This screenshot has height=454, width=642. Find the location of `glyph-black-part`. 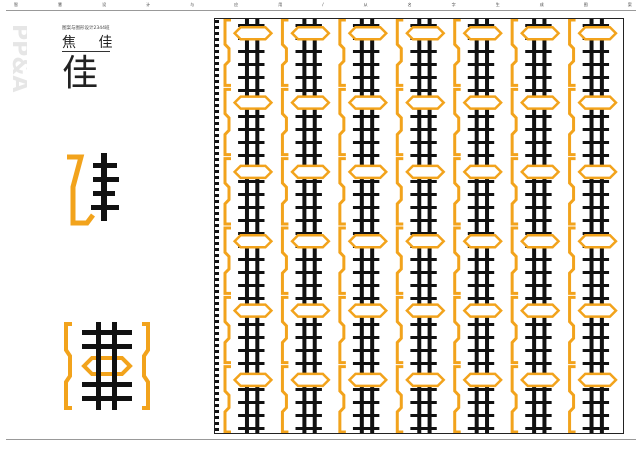

glyph-black-part is located at coordinates (105, 187).